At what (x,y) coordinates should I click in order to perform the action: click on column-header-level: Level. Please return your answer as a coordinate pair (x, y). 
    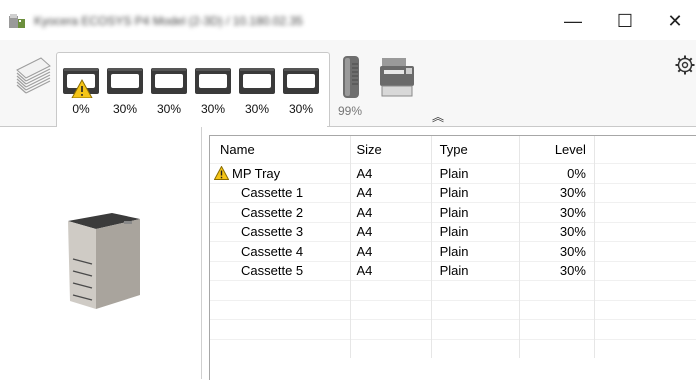
    Looking at the image, I should click on (557, 150).